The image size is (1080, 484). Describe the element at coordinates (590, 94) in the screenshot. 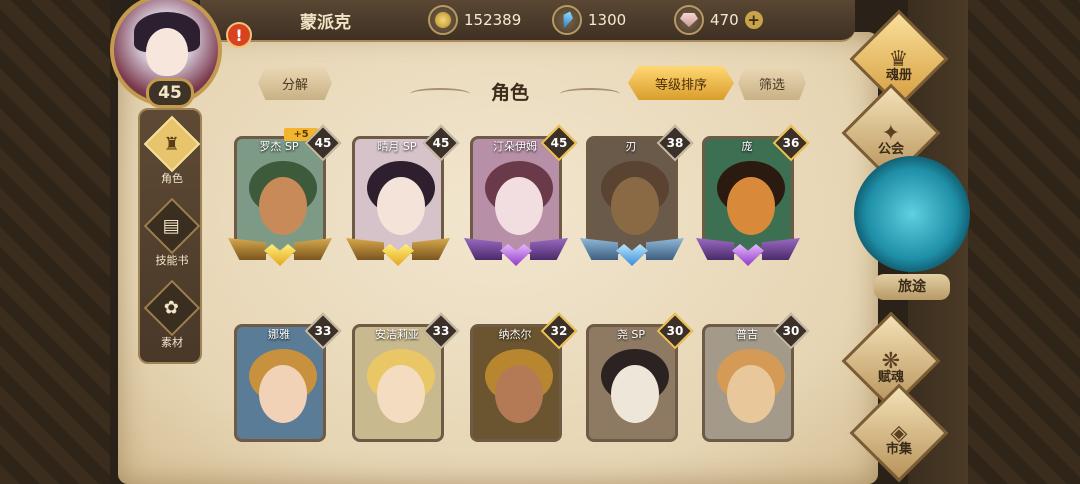

I see `title-ornament-right` at that location.